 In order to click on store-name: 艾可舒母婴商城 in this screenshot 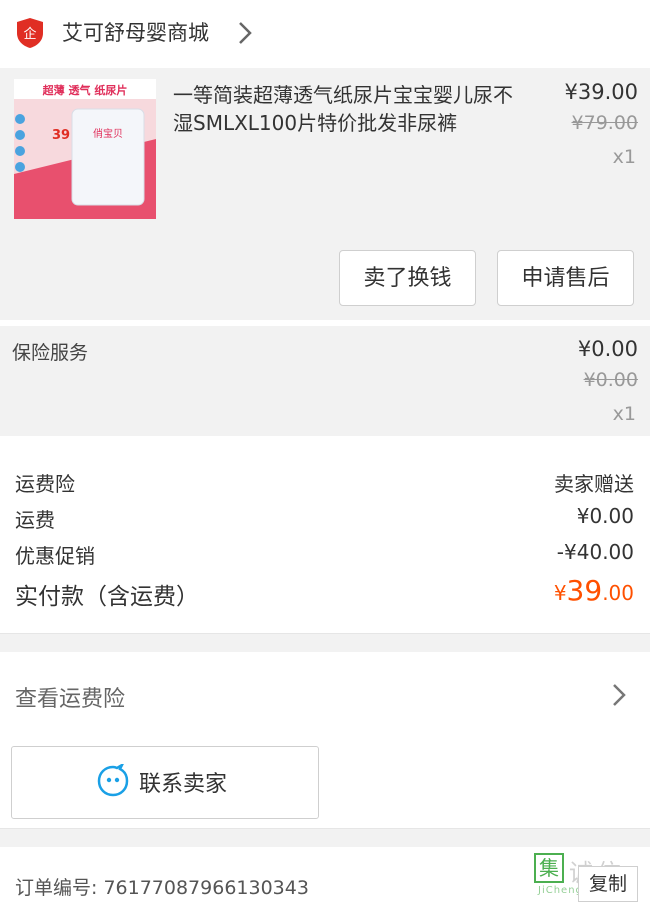, I will do `click(135, 33)`.